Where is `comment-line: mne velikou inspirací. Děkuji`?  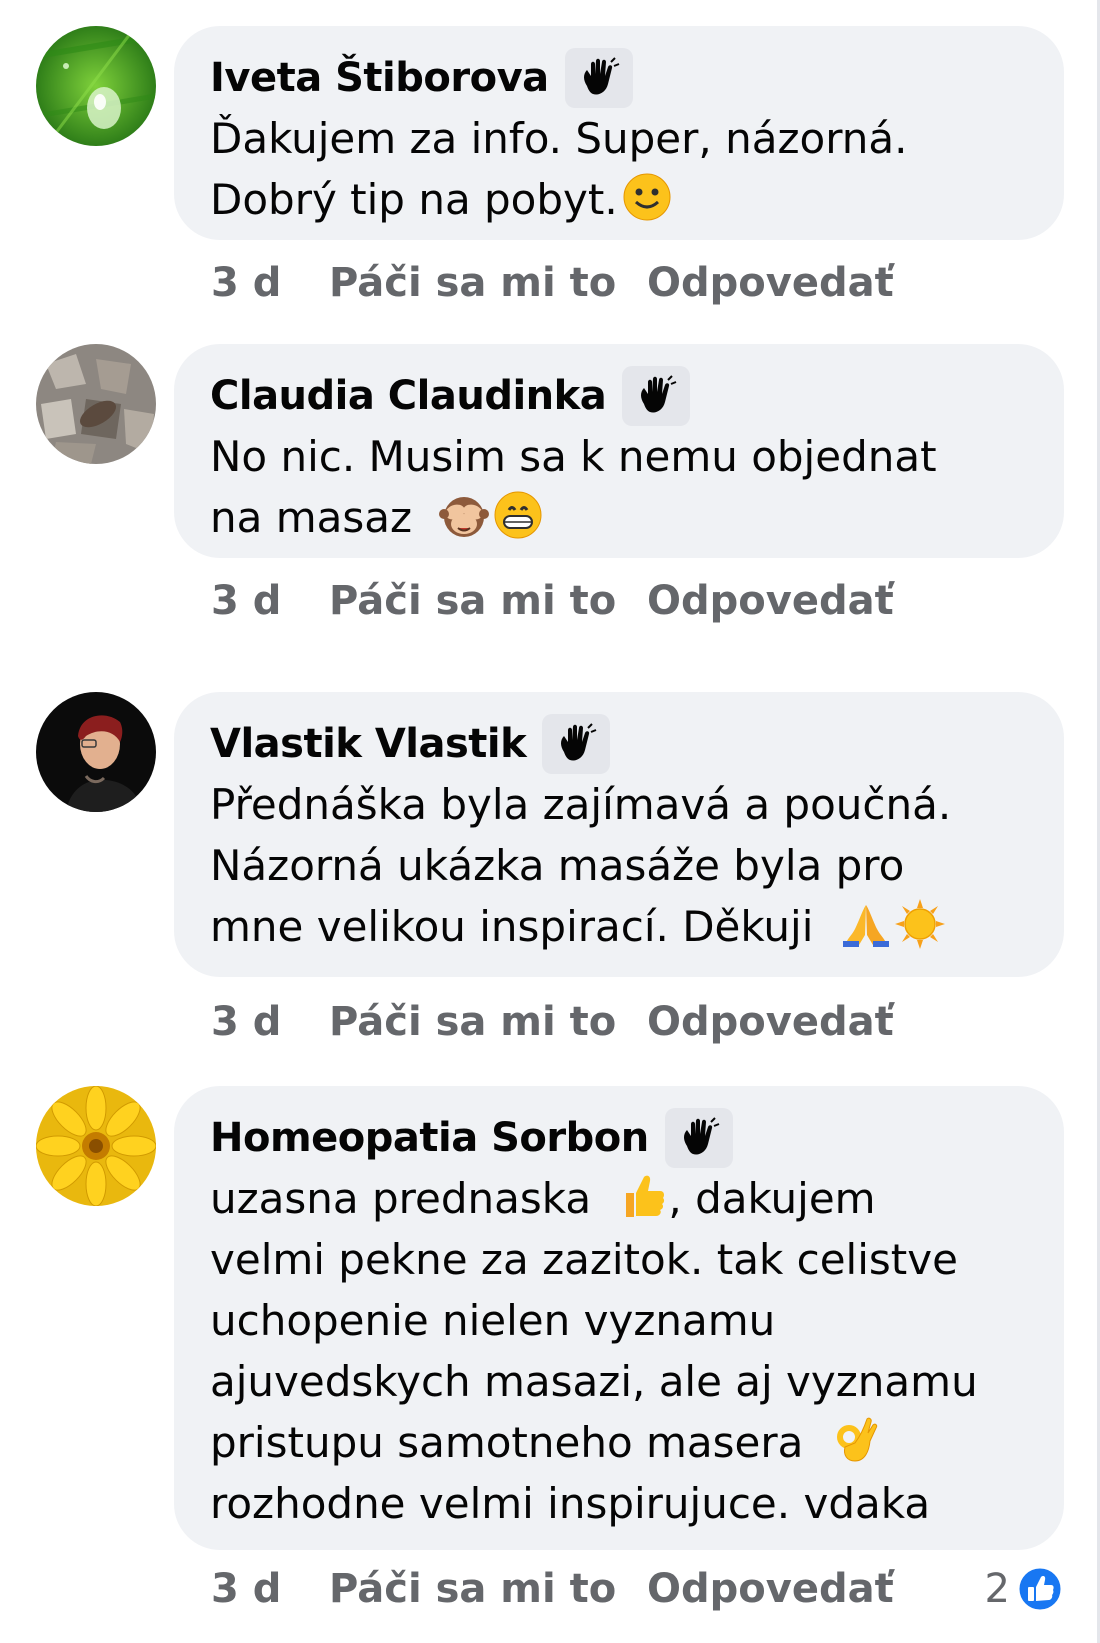
comment-line: mne velikou inspirací. Děkuji is located at coordinates (622, 926).